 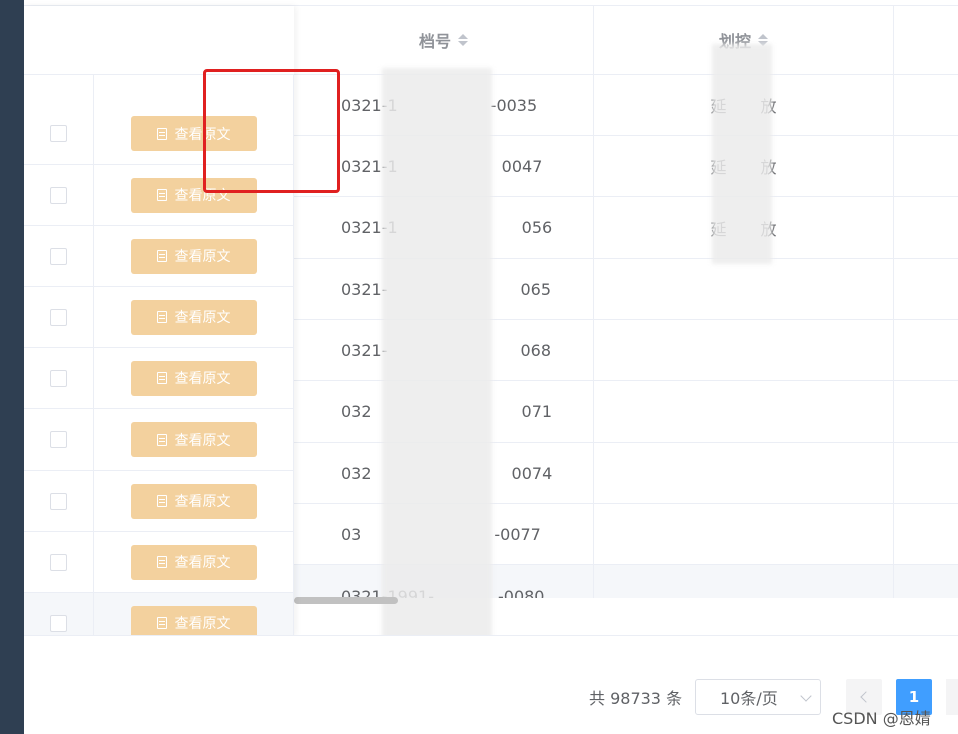 What do you see at coordinates (271, 131) in the screenshot?
I see `highlight-box` at bounding box center [271, 131].